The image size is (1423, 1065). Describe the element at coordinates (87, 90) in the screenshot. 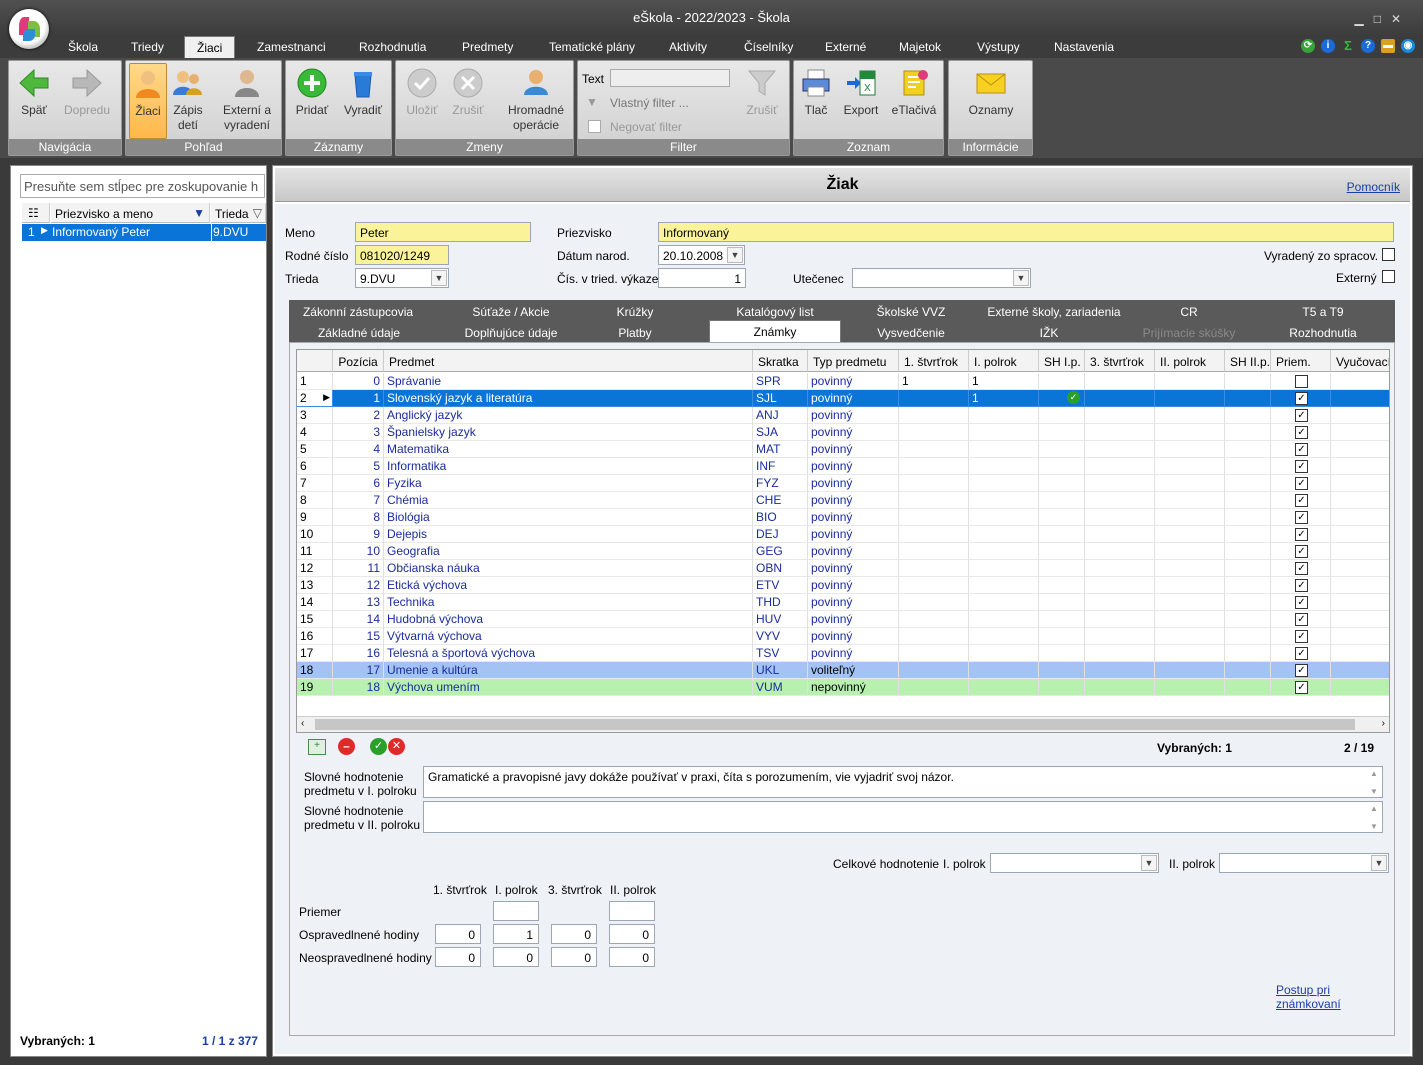

I see `forward-button: Dopredu` at that location.